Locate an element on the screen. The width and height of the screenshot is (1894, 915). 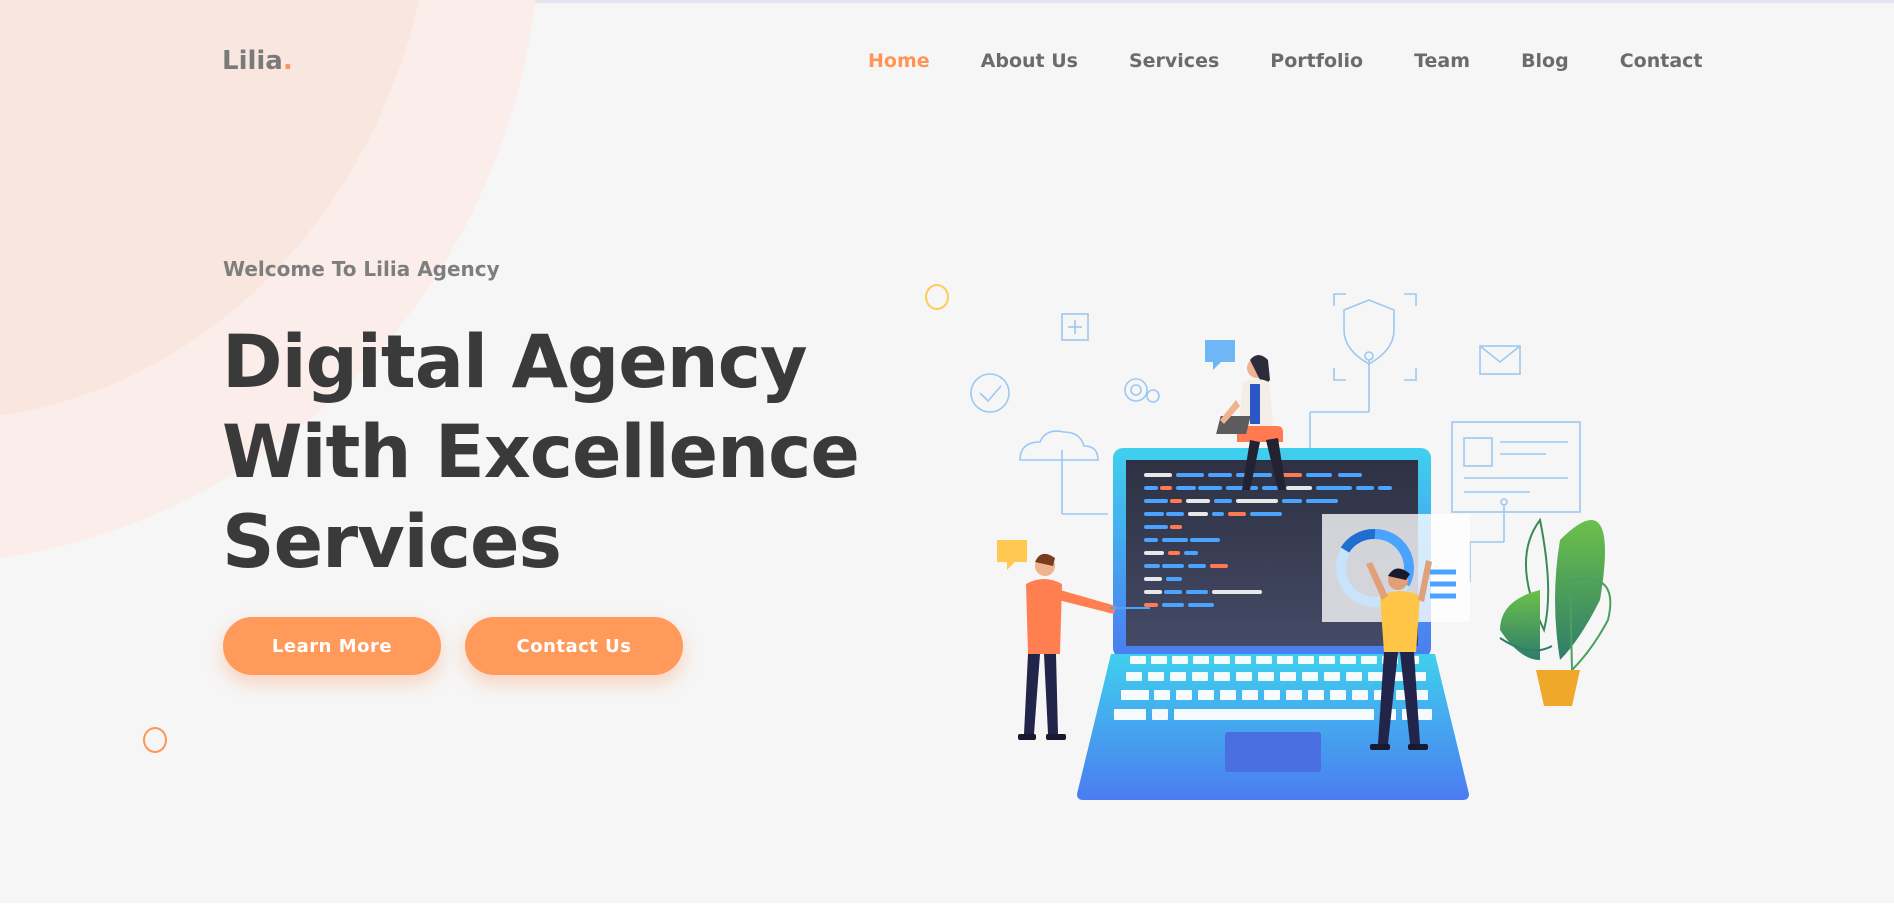
nav-item-contact: Contact is located at coordinates (1661, 61).